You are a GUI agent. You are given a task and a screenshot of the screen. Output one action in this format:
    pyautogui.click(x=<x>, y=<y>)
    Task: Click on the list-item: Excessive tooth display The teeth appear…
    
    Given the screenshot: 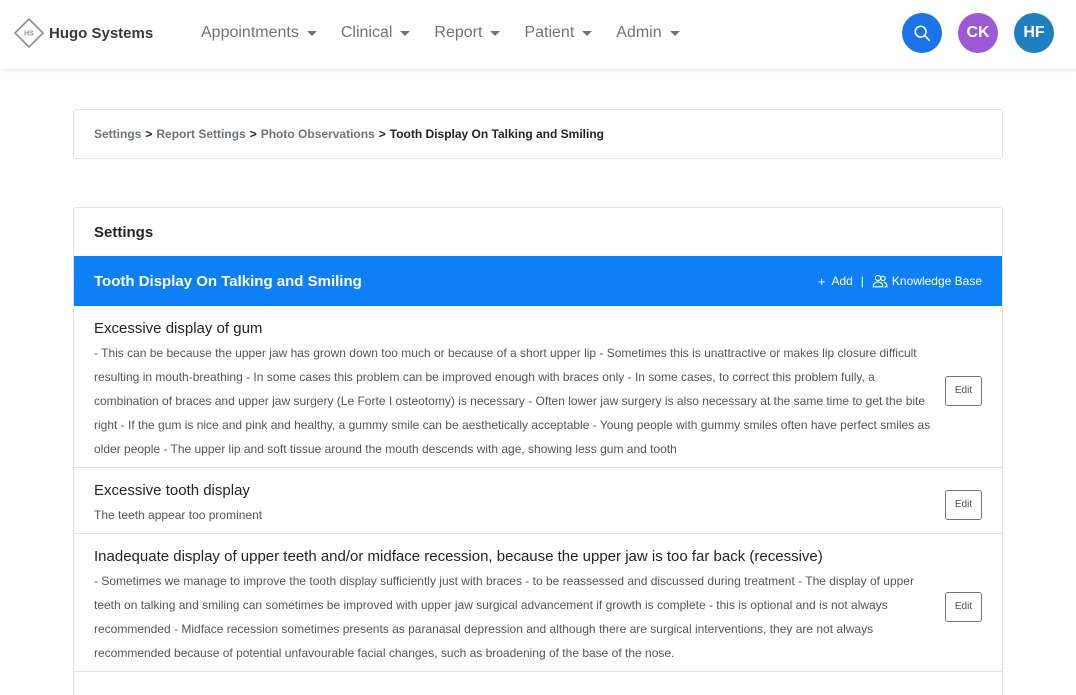 What is the action you would take?
    pyautogui.click(x=538, y=501)
    